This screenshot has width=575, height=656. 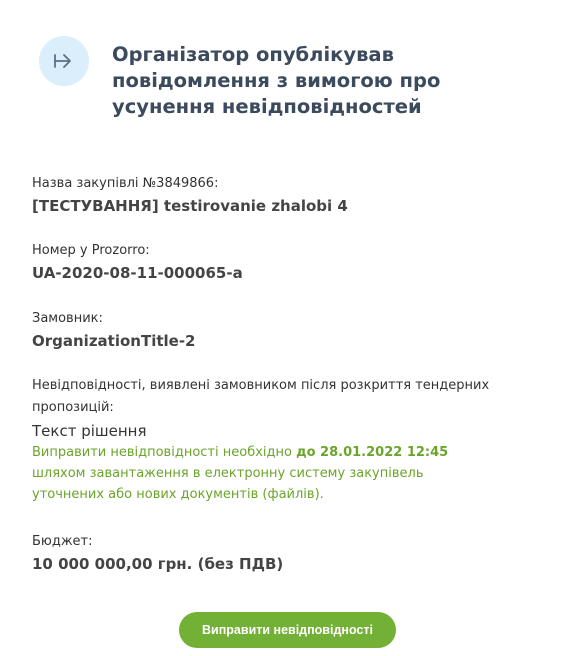 What do you see at coordinates (372, 452) in the screenshot?
I see `deadline: до 28.01.2022 12:45` at bounding box center [372, 452].